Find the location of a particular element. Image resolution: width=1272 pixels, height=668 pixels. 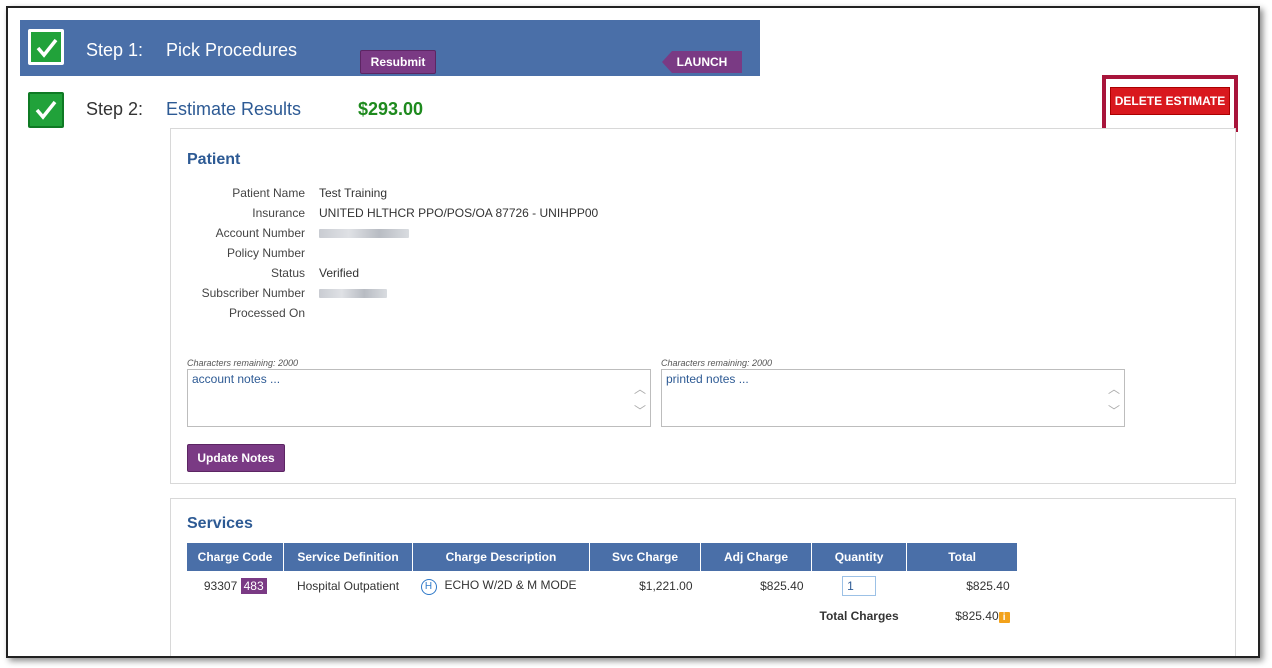

delete-highlight: DELETE ESTIMATE is located at coordinates (1170, 103).